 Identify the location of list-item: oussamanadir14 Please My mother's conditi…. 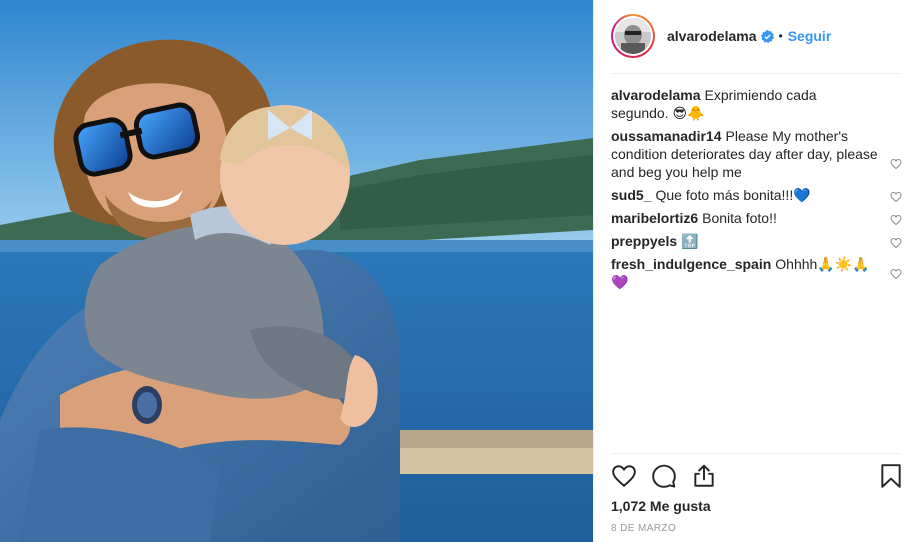
(757, 154).